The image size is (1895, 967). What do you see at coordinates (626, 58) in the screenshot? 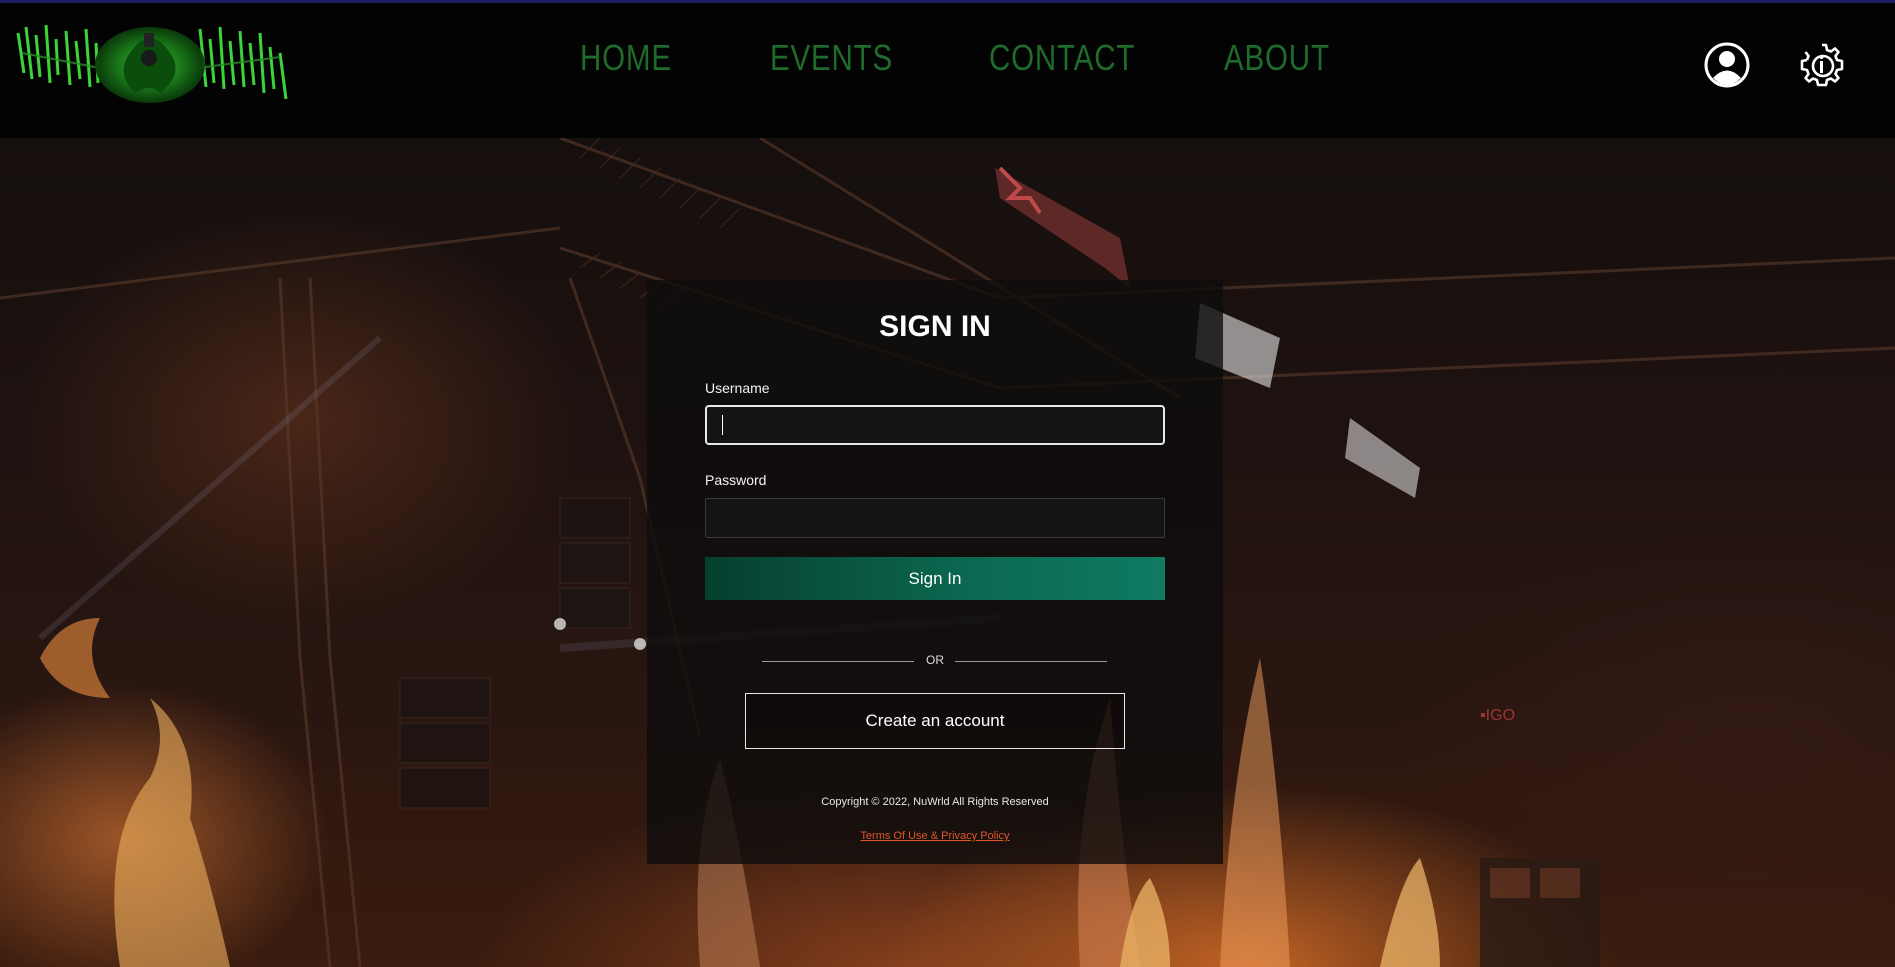
I see `nav-home: HOME` at bounding box center [626, 58].